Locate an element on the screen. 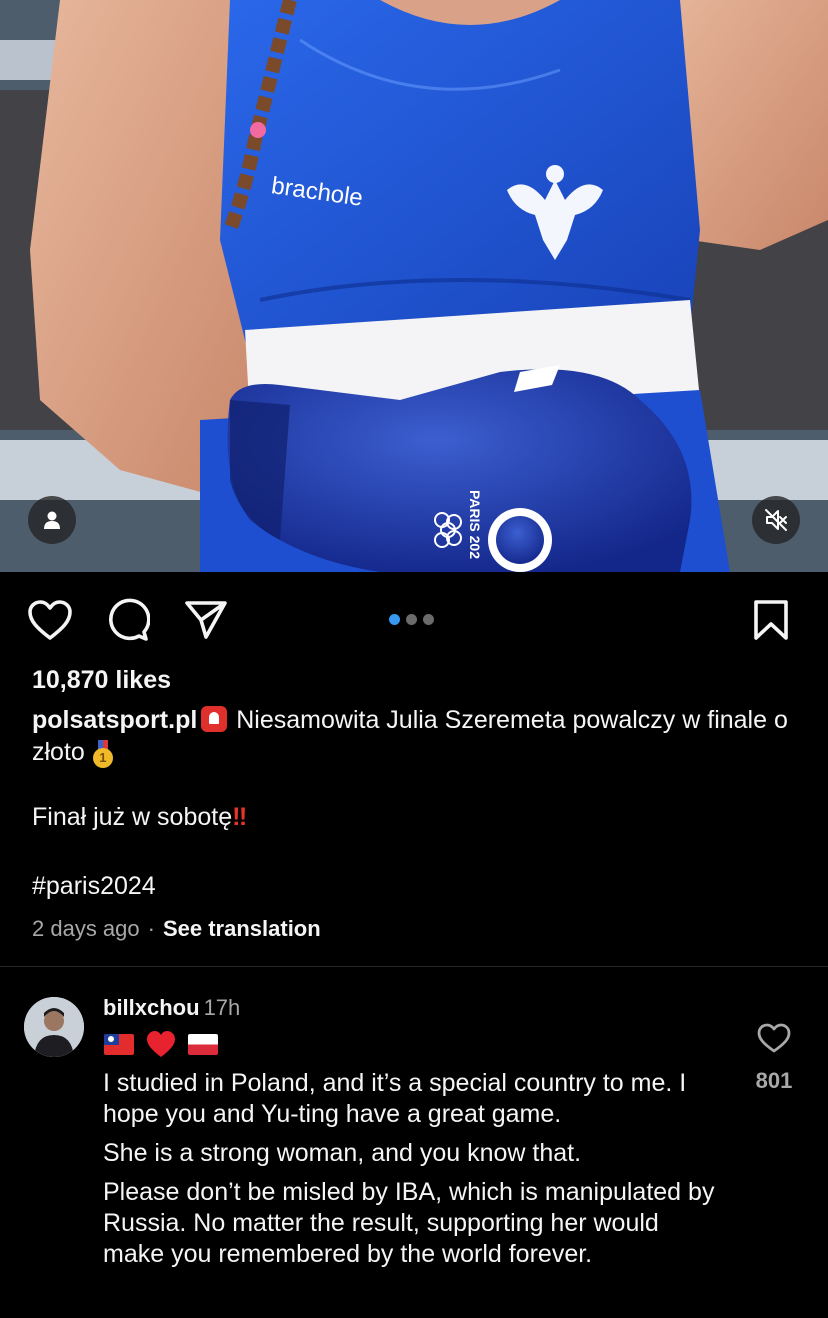 This screenshot has width=828, height=1318. taiwan-flag-icon is located at coordinates (119, 1044).